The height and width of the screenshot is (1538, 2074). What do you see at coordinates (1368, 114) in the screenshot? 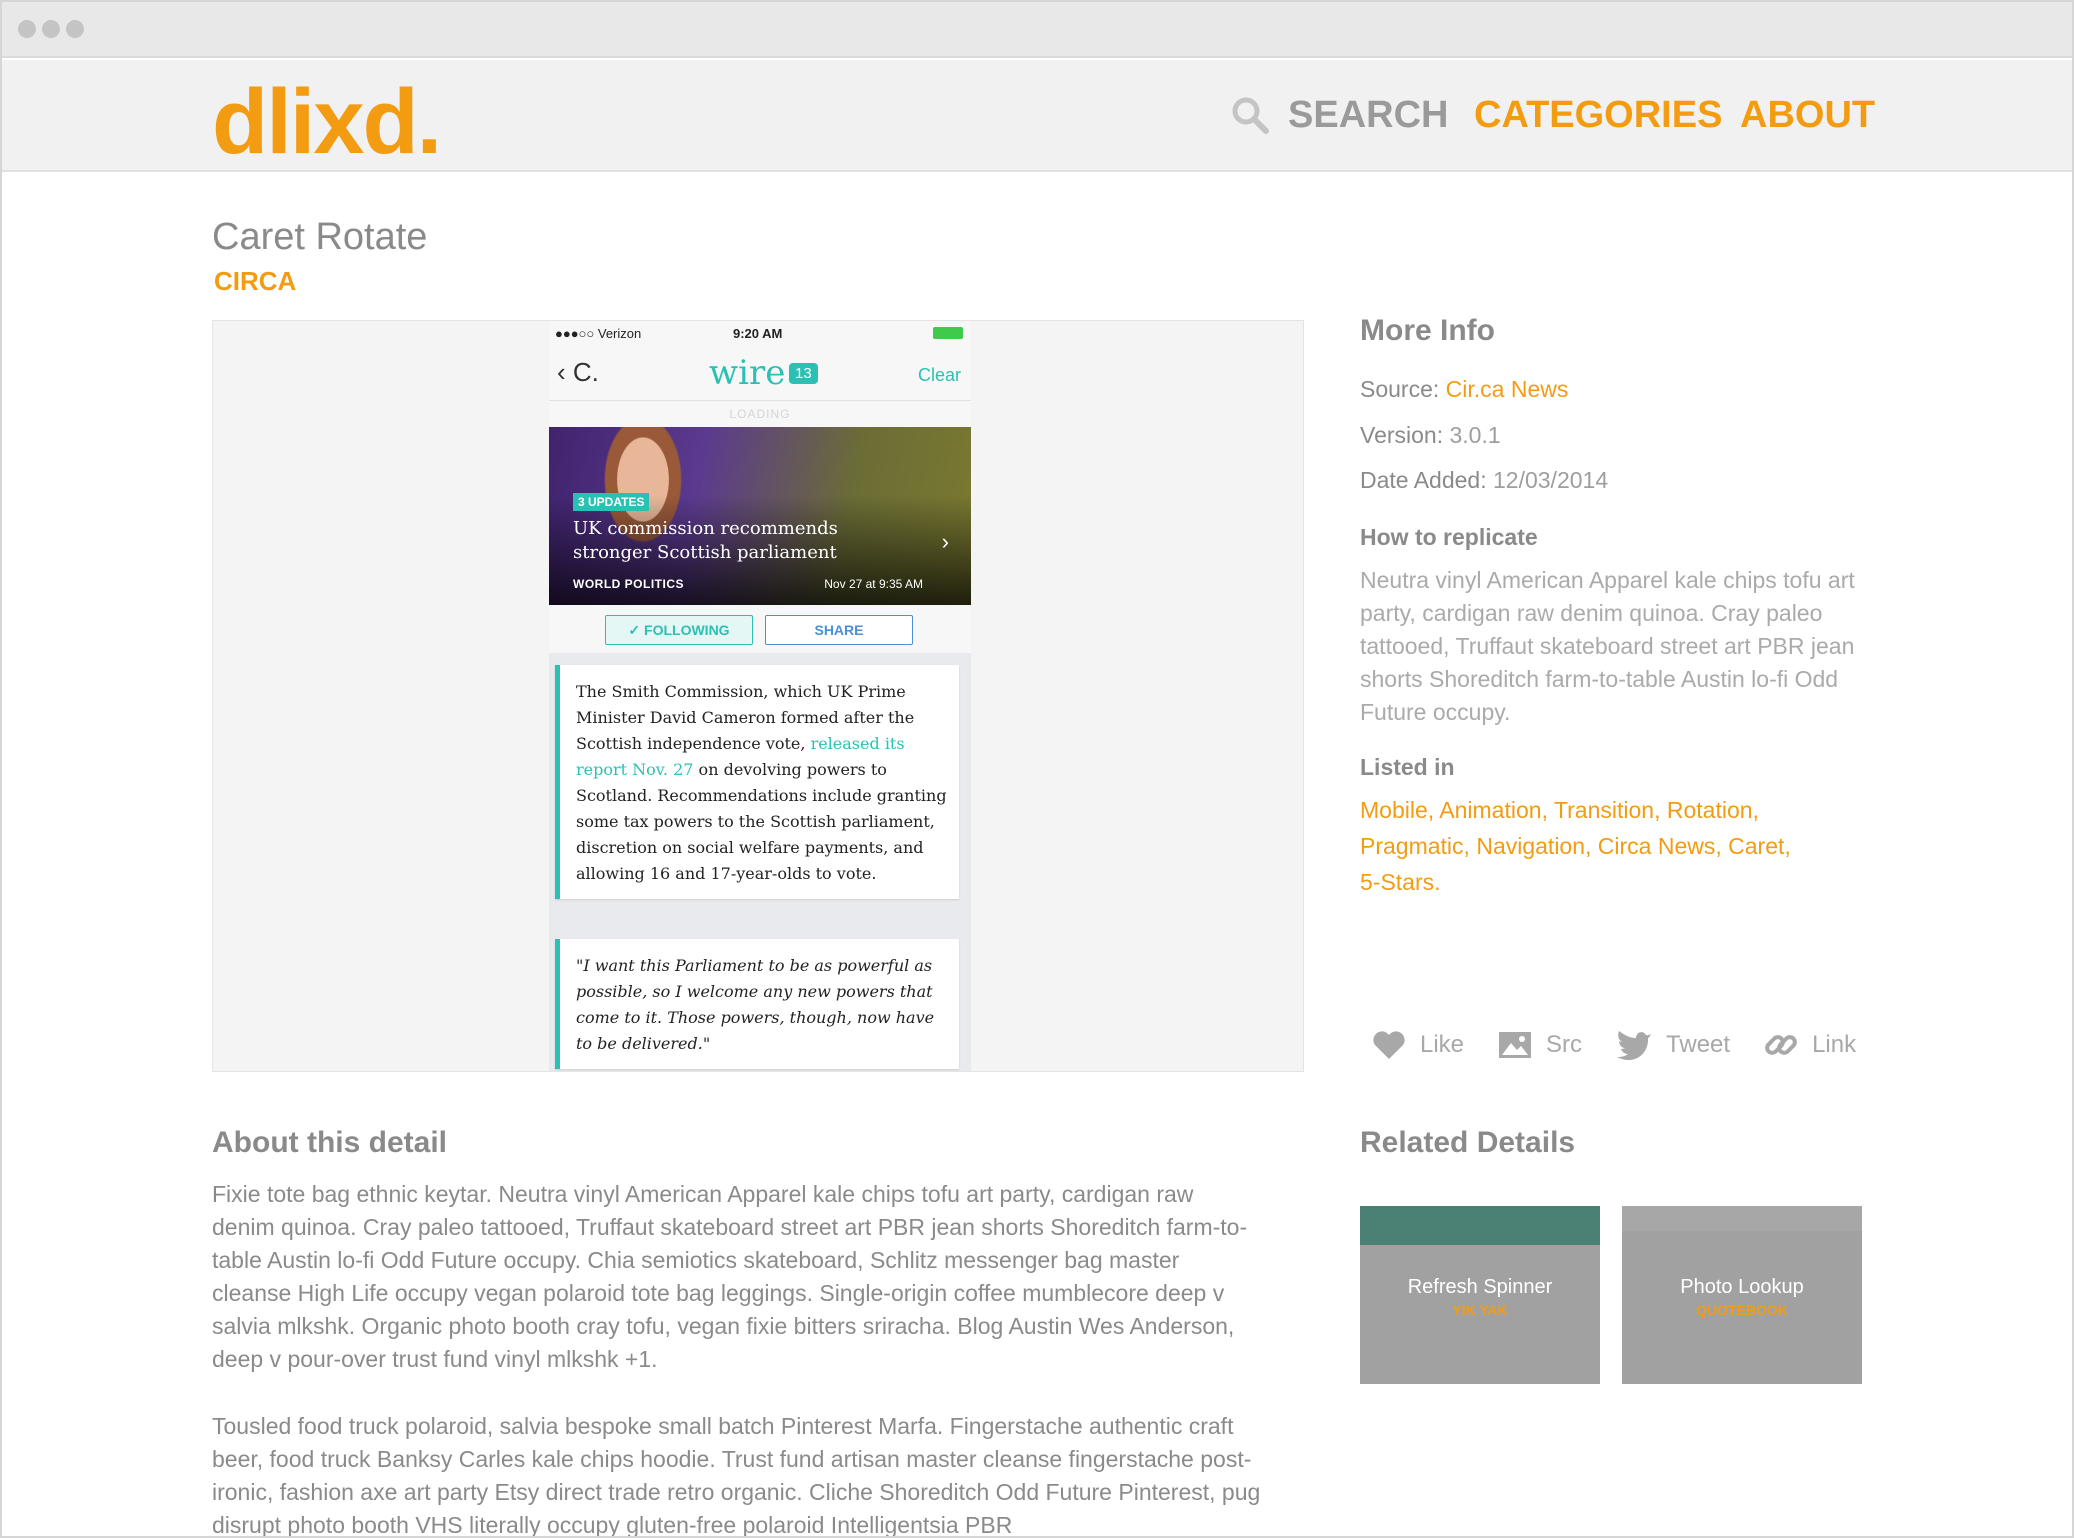
I see `nav-search-label: SEARCH` at bounding box center [1368, 114].